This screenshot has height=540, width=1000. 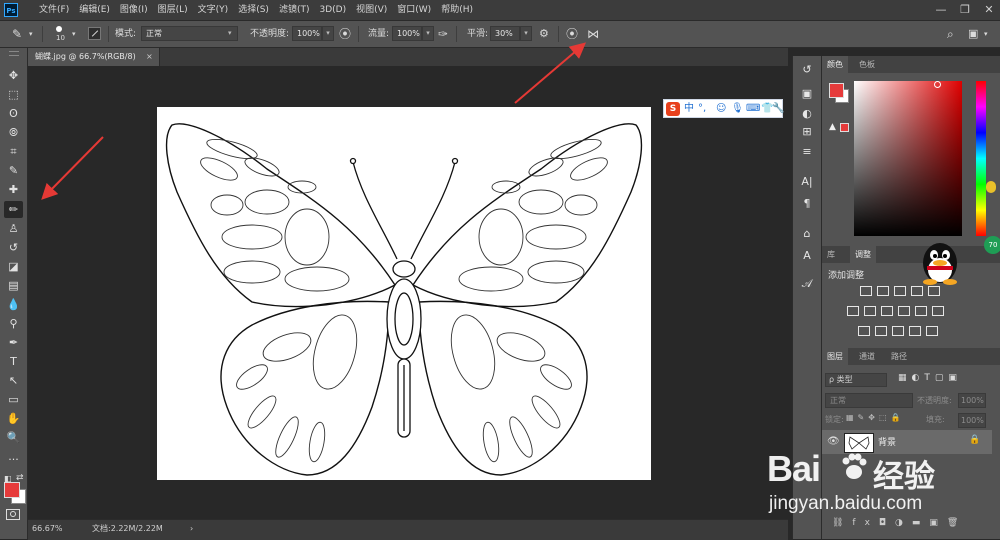 I want to click on zoom-level: 66.67%, so click(x=47, y=529).